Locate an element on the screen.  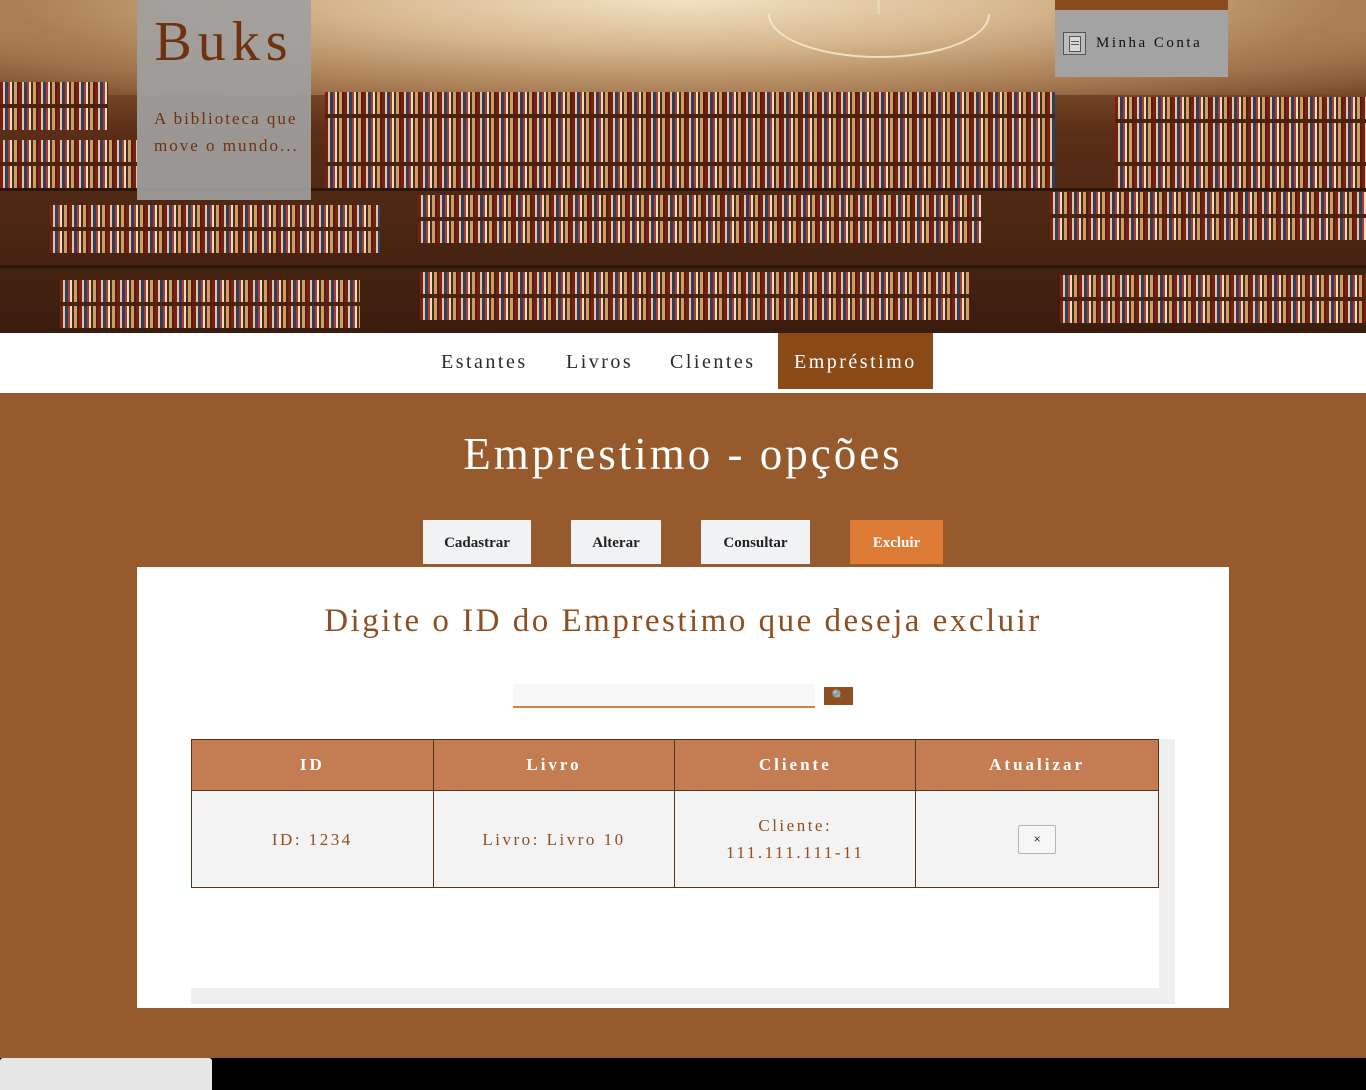
nav-item-clientes: Clientes is located at coordinates (713, 361).